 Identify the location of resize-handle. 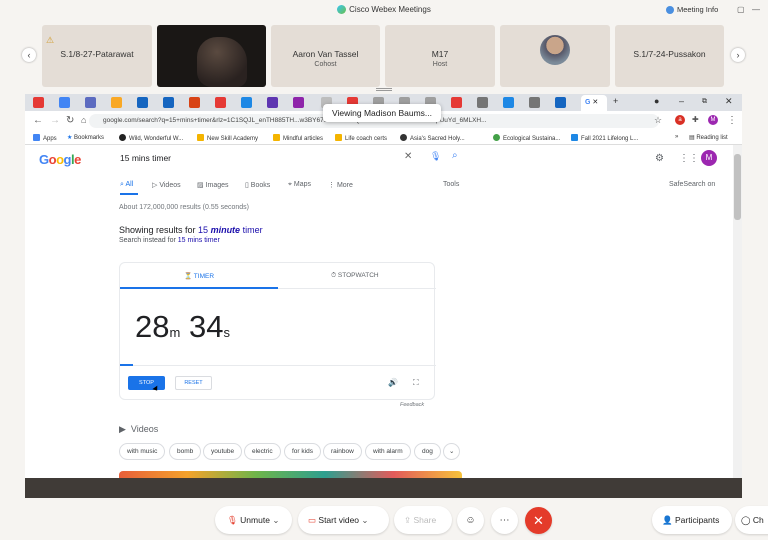
(384, 89).